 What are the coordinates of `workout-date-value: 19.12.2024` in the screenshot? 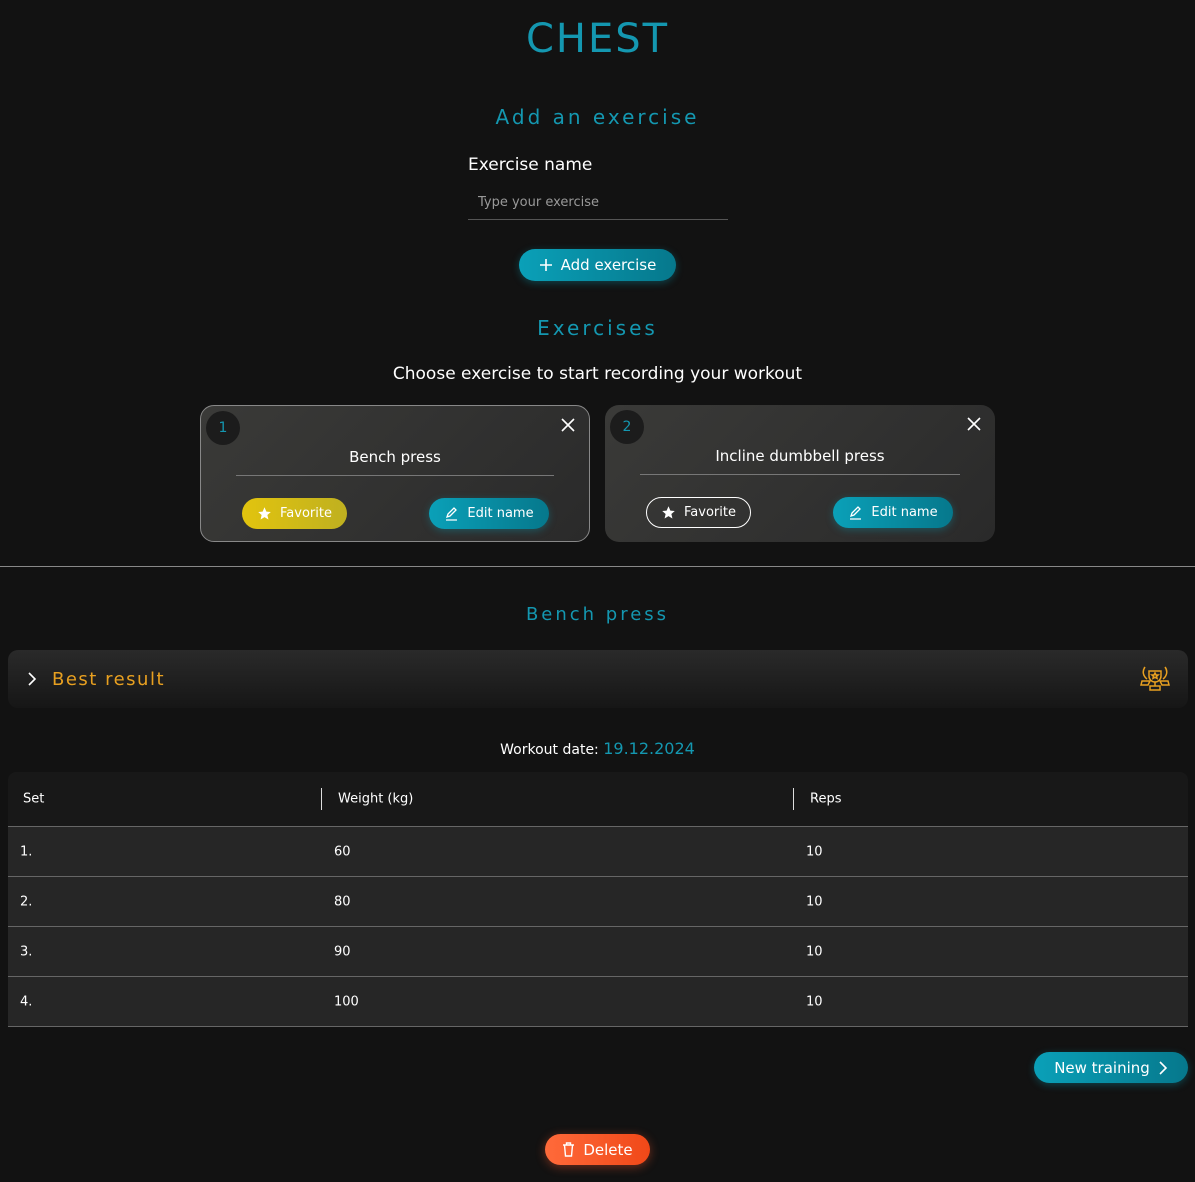 It's located at (649, 748).